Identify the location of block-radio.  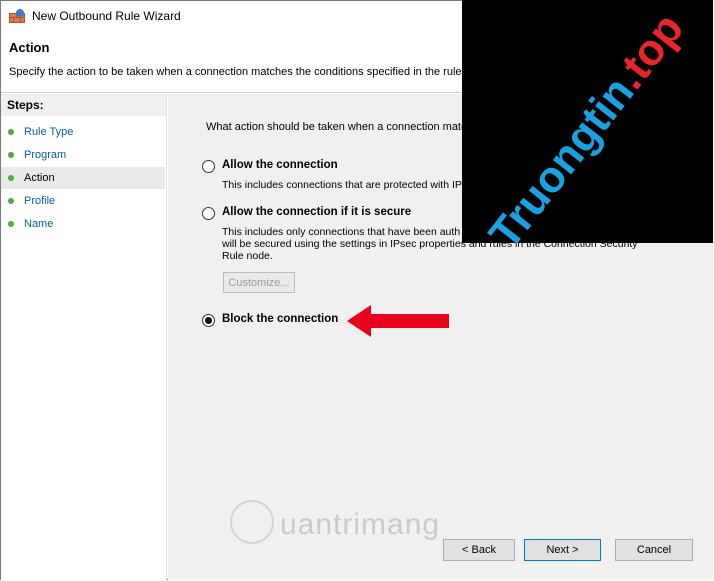
(208, 320).